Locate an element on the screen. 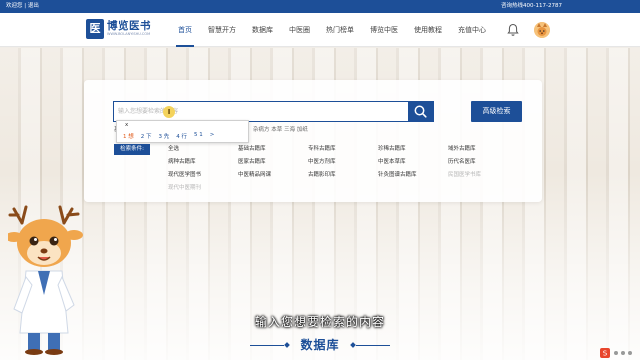 The height and width of the screenshot is (360, 640). site-logo: 医 博览医书 WWW.BOLANYISHU.COM is located at coordinates (121, 30).